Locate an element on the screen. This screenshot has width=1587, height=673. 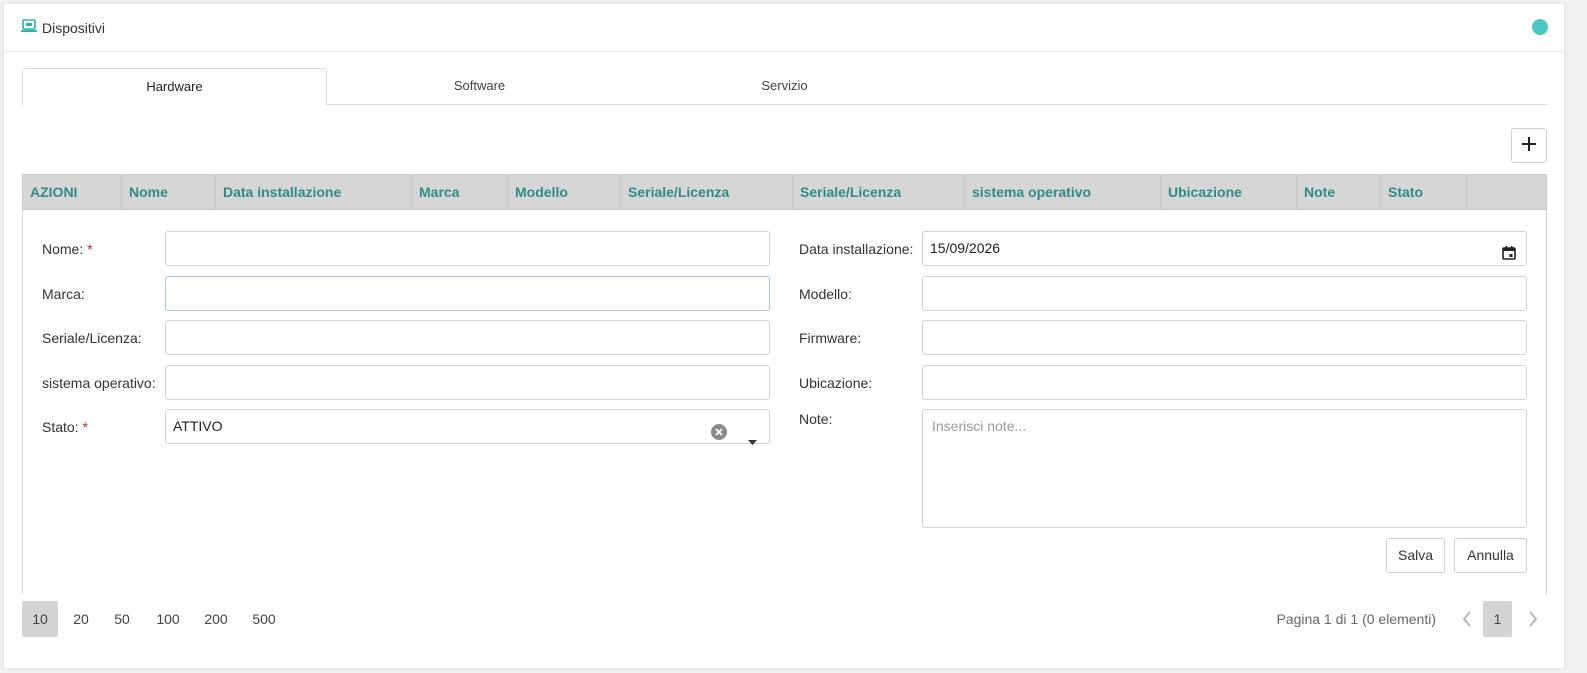
tab-hardware: Hardware is located at coordinates (174, 87).